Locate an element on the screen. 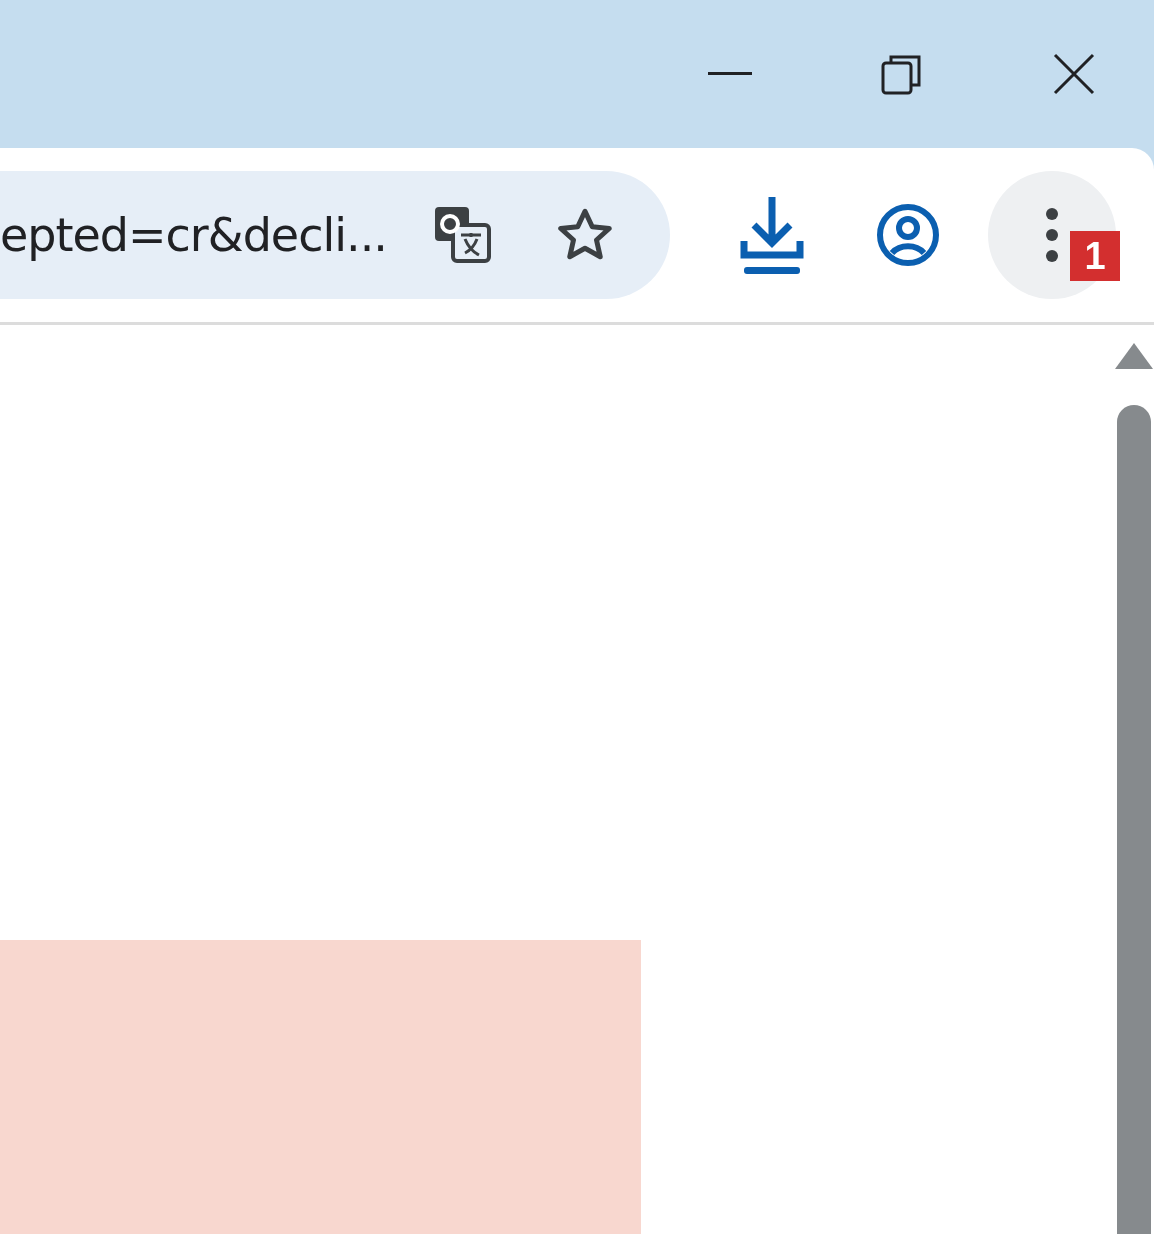 The width and height of the screenshot is (1154, 1234). menu-icon is located at coordinates (1052, 235).